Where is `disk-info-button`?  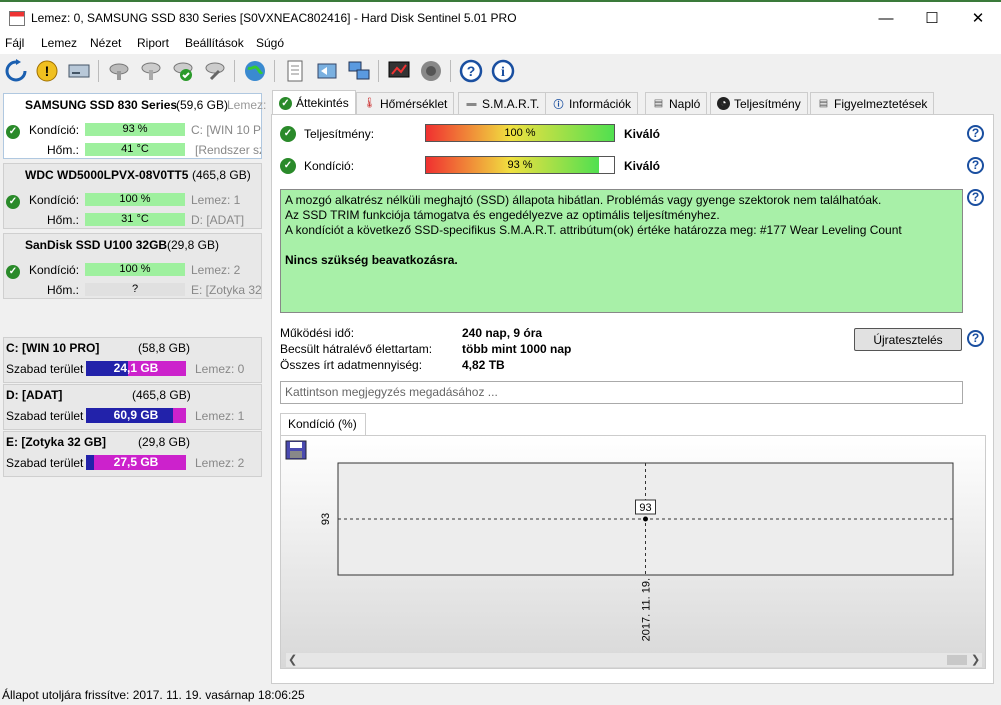
disk-info-button is located at coordinates (79, 71).